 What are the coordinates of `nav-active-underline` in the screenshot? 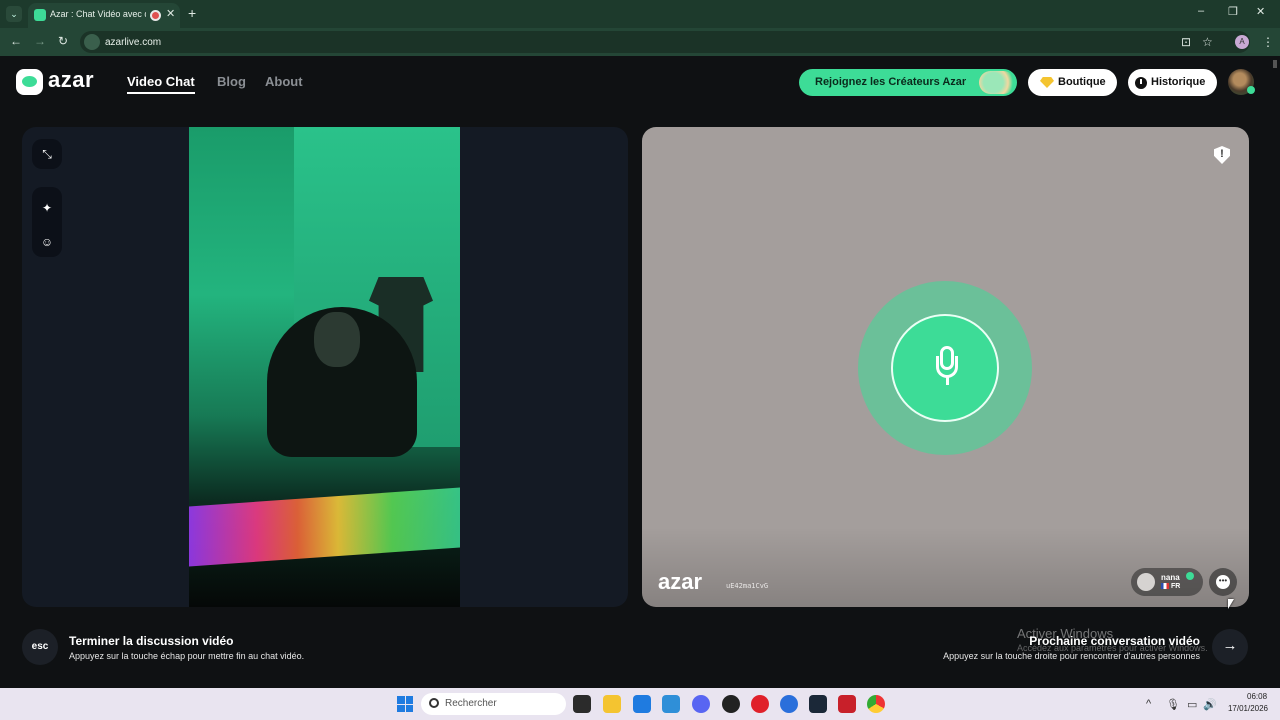 It's located at (161, 93).